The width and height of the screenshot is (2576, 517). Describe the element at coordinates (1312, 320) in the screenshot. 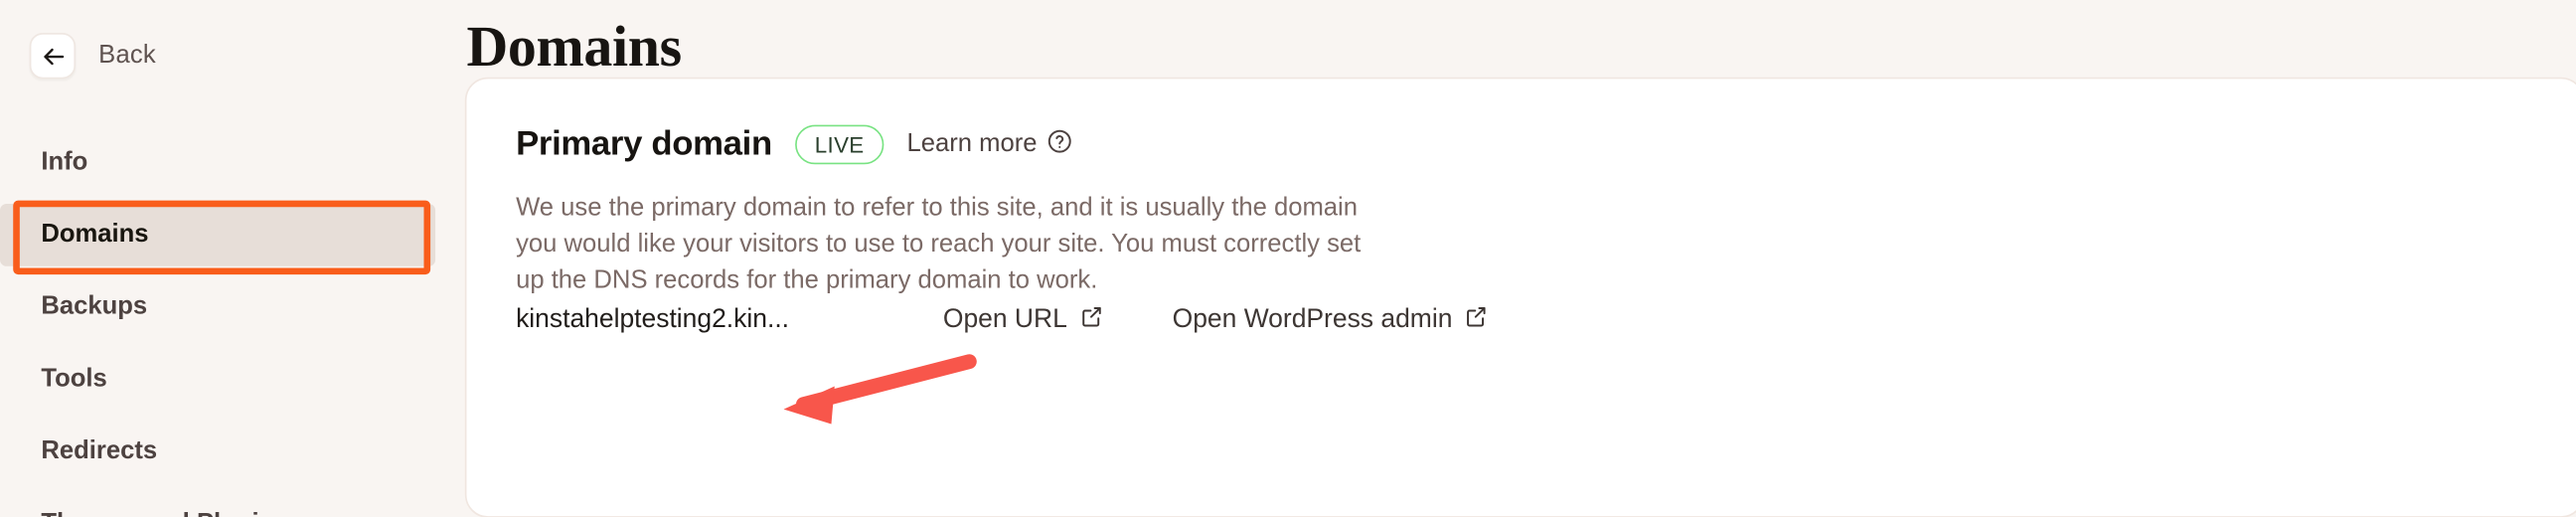

I see `open-wordpress-admin-label: Open WordPress admin` at that location.